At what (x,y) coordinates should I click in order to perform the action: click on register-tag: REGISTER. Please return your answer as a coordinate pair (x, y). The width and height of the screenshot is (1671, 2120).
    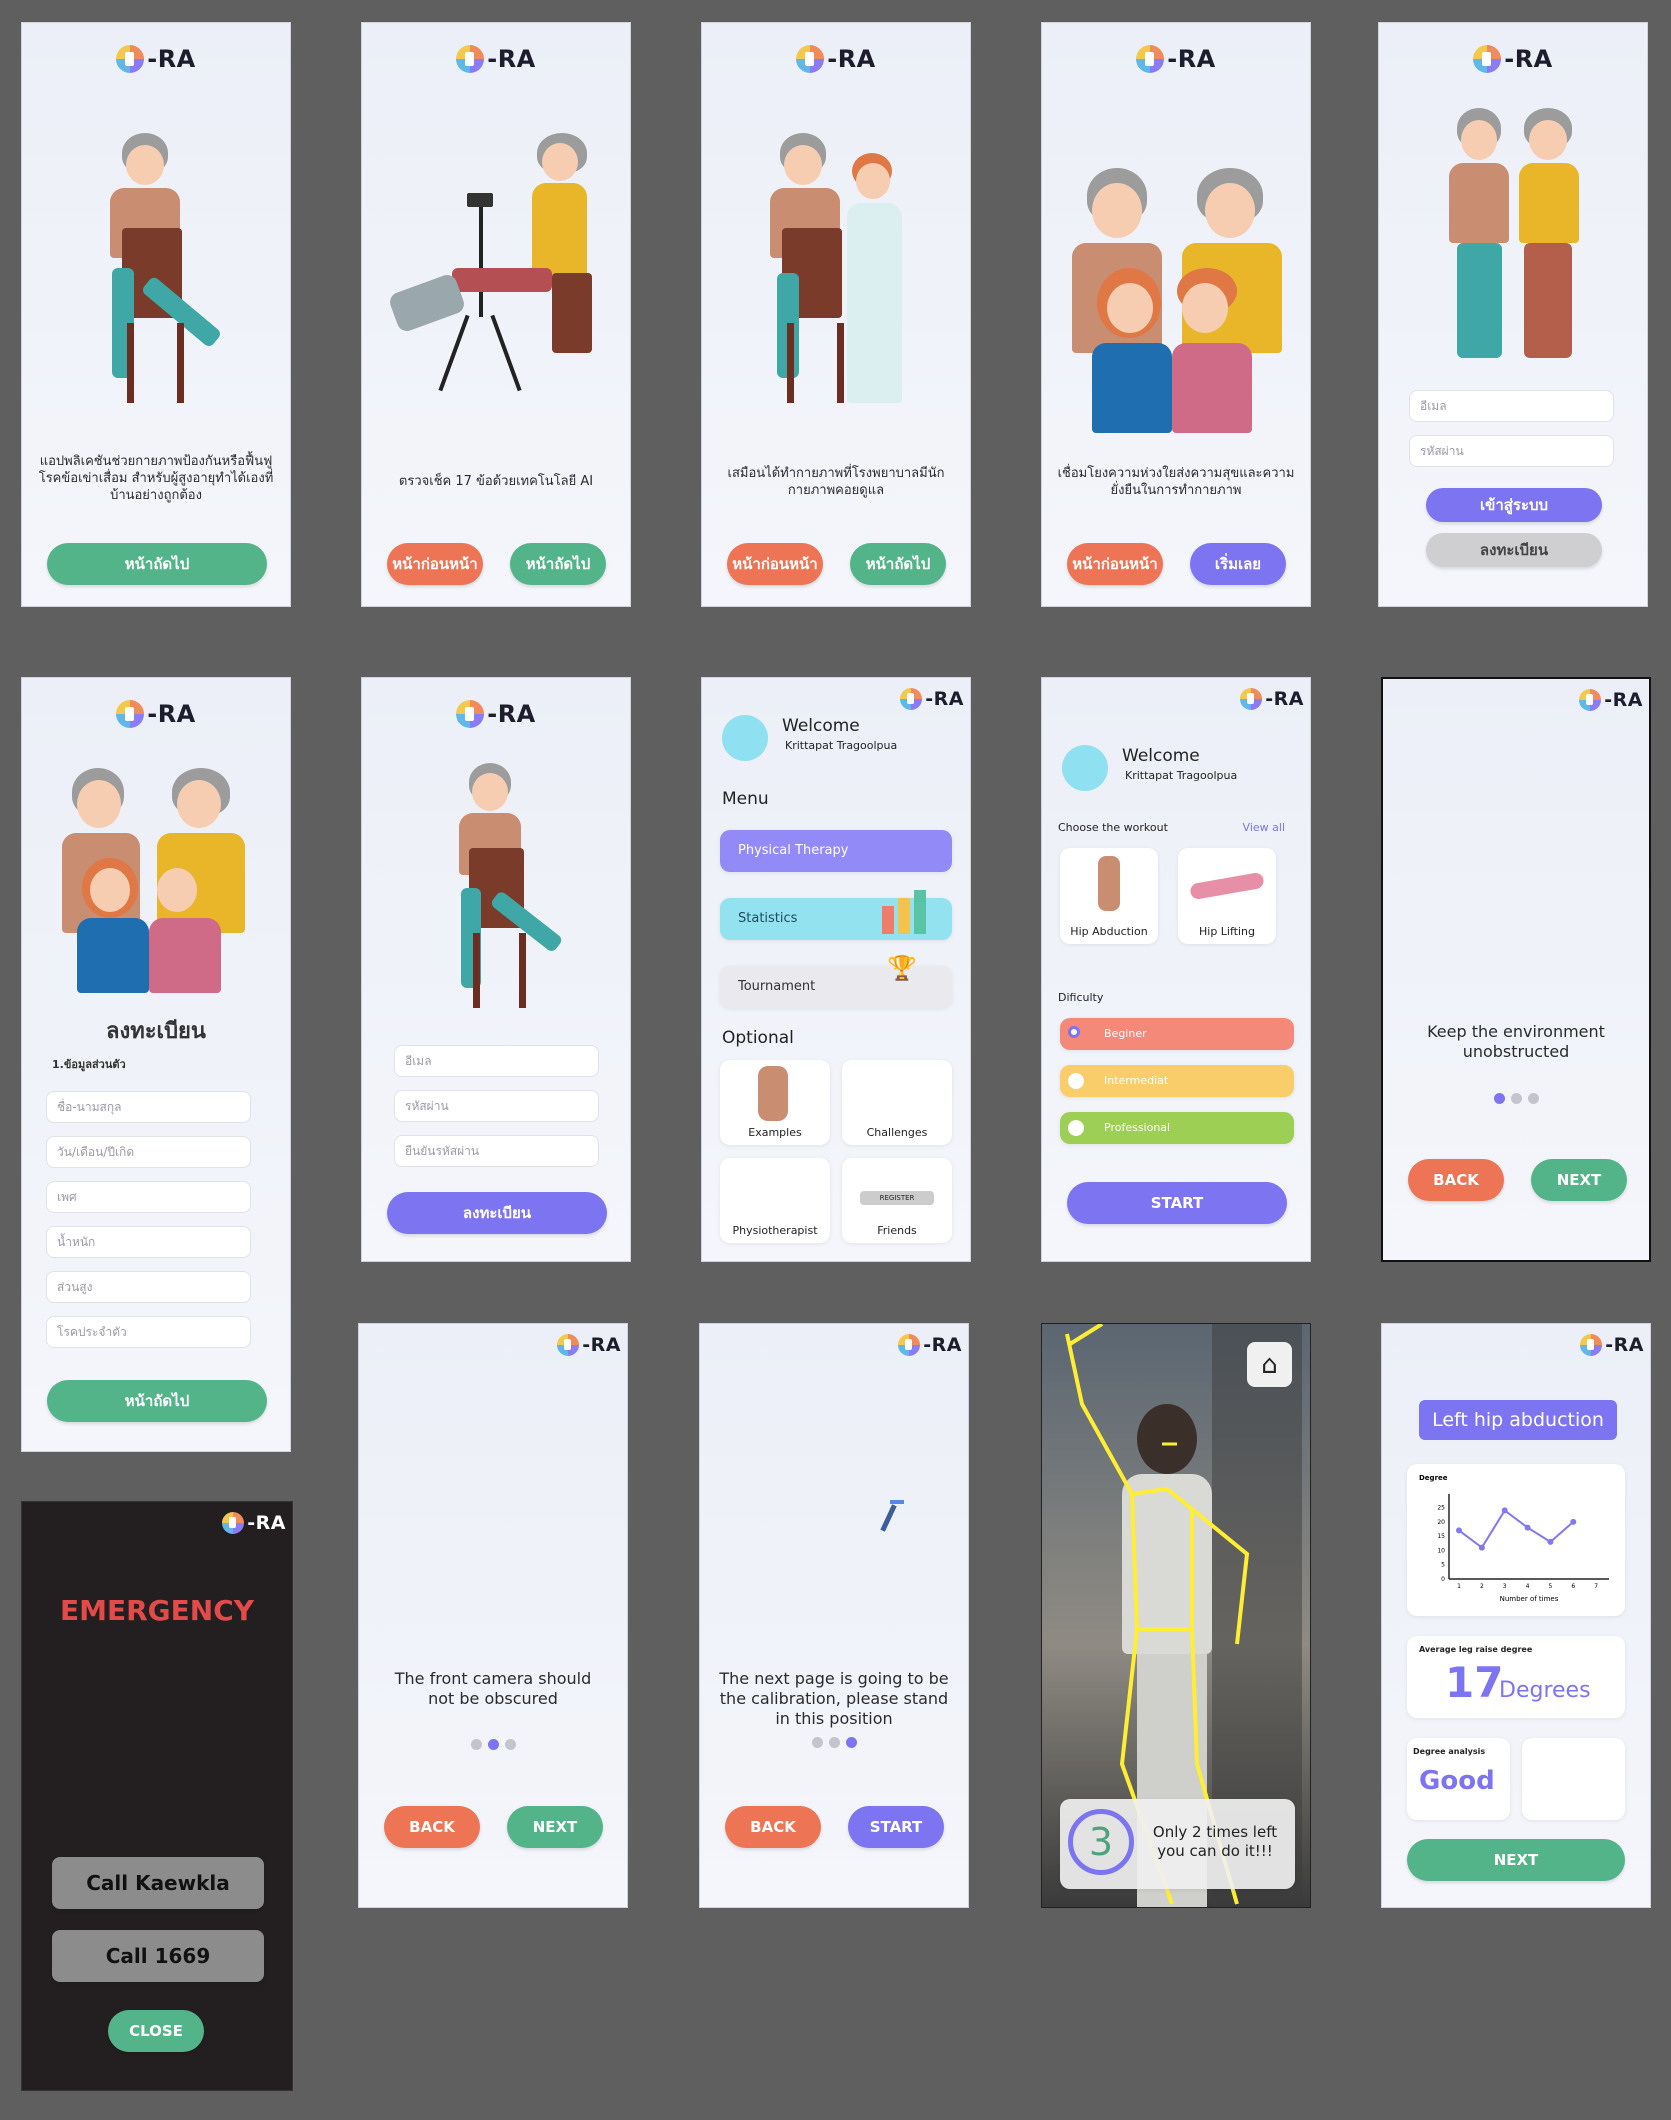
    Looking at the image, I should click on (897, 1198).